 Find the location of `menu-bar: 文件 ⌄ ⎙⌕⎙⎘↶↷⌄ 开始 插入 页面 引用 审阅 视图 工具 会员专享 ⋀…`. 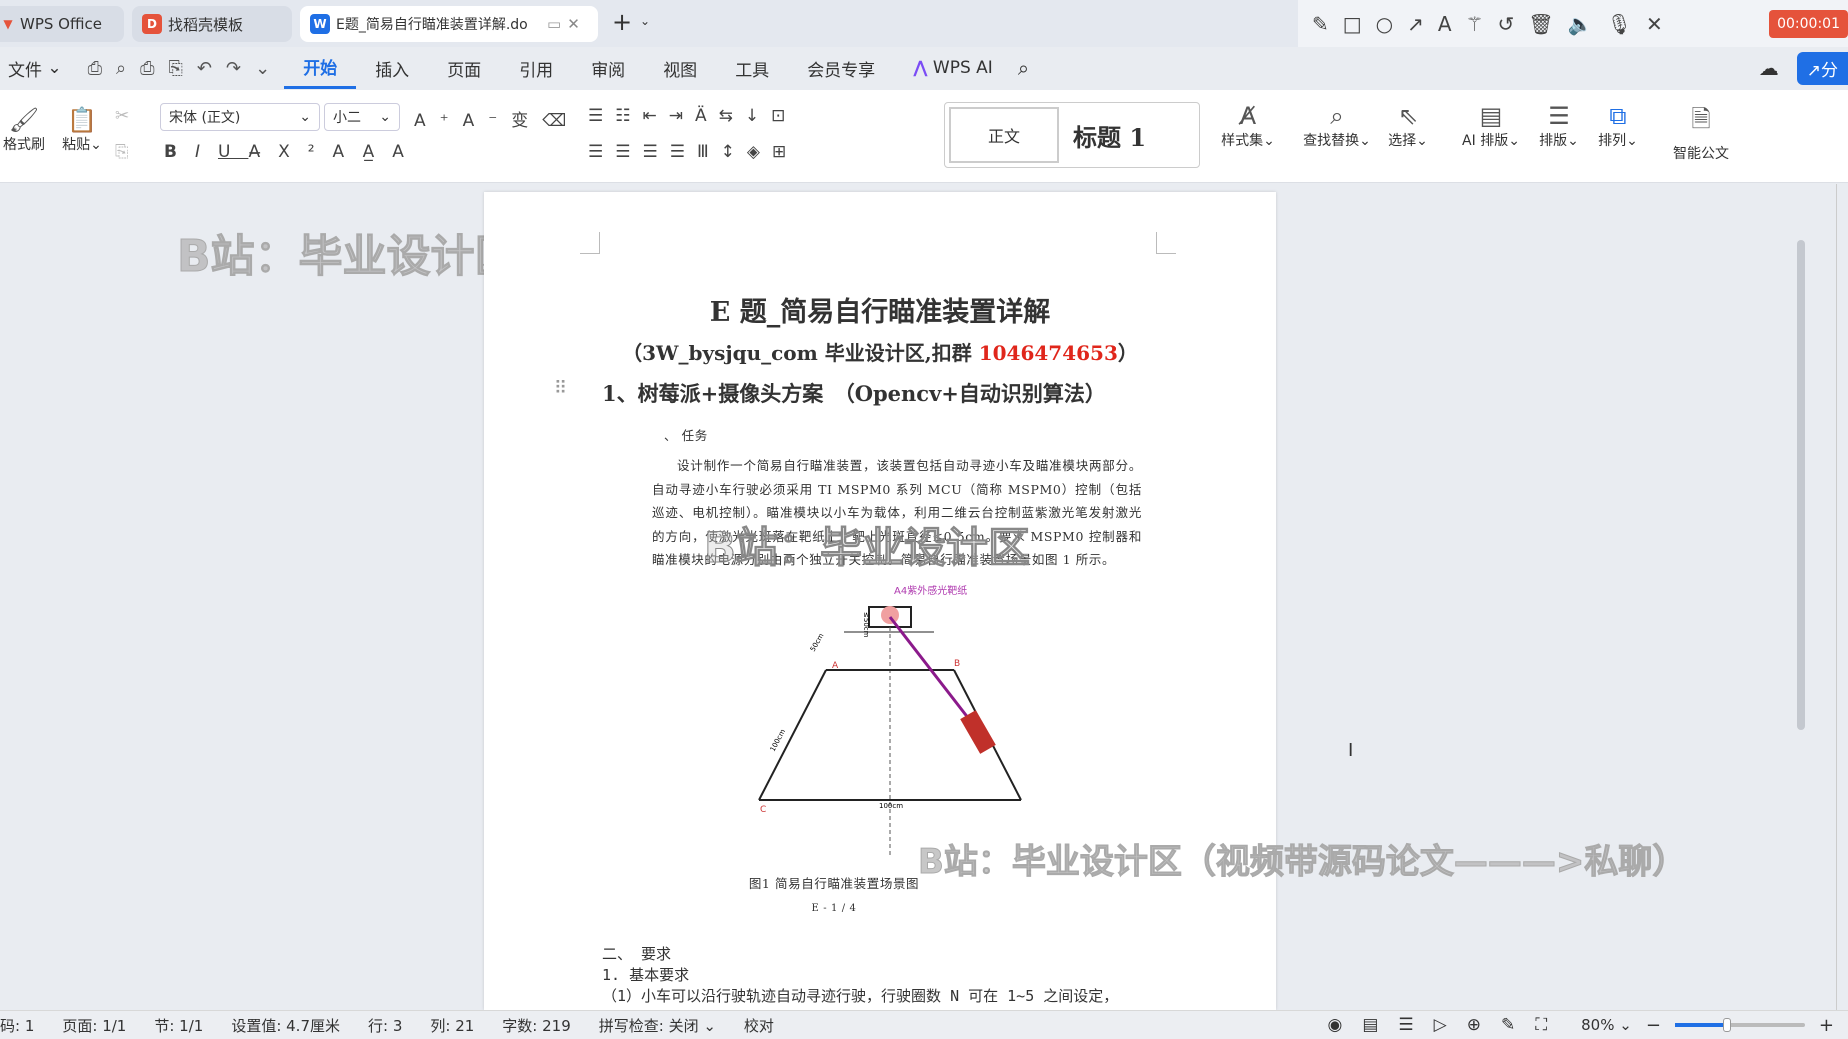

menu-bar: 文件 ⌄ ⎙⌕⎙⎘↶↷⌄ 开始 插入 页面 引用 审阅 视图 工具 会员专享 ⋀… is located at coordinates (924, 68).